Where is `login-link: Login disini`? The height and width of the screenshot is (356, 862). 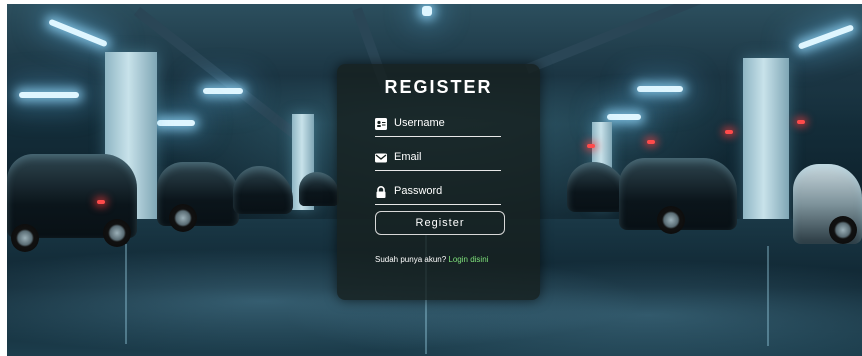
login-link: Login disini is located at coordinates (468, 259).